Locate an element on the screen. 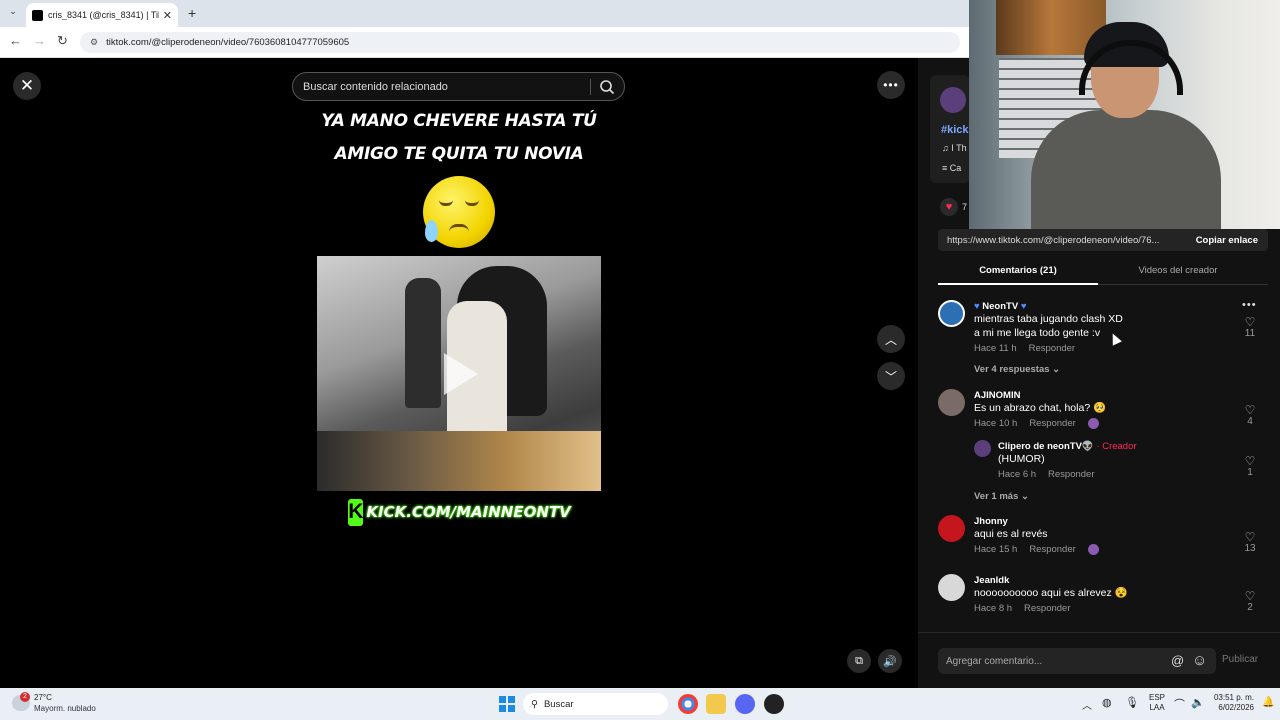 The image size is (1280, 720). copy-link-button: Copiar enlace is located at coordinates (1228, 240).